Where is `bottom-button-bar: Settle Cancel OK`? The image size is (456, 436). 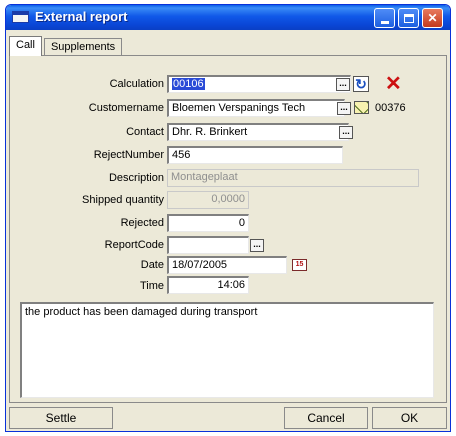 bottom-button-bar: Settle Cancel OK is located at coordinates (228, 418).